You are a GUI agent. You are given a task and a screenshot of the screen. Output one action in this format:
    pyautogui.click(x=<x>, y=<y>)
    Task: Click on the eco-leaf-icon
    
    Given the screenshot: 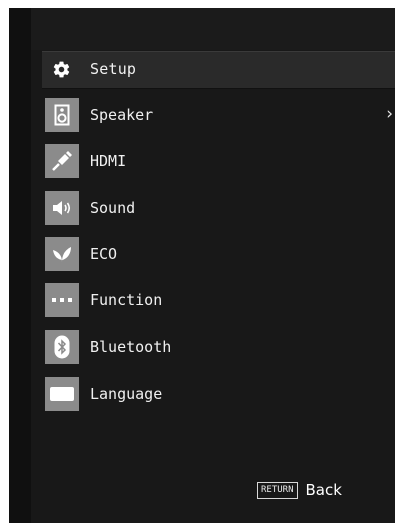 What is the action you would take?
    pyautogui.click(x=62, y=254)
    